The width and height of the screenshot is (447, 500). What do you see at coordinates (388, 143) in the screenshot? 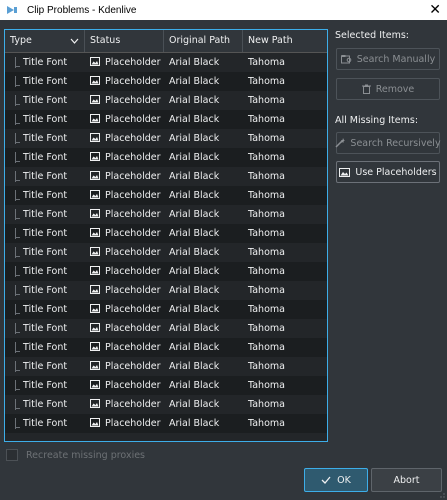
I see `search-recursively-button: Search Recursively` at bounding box center [388, 143].